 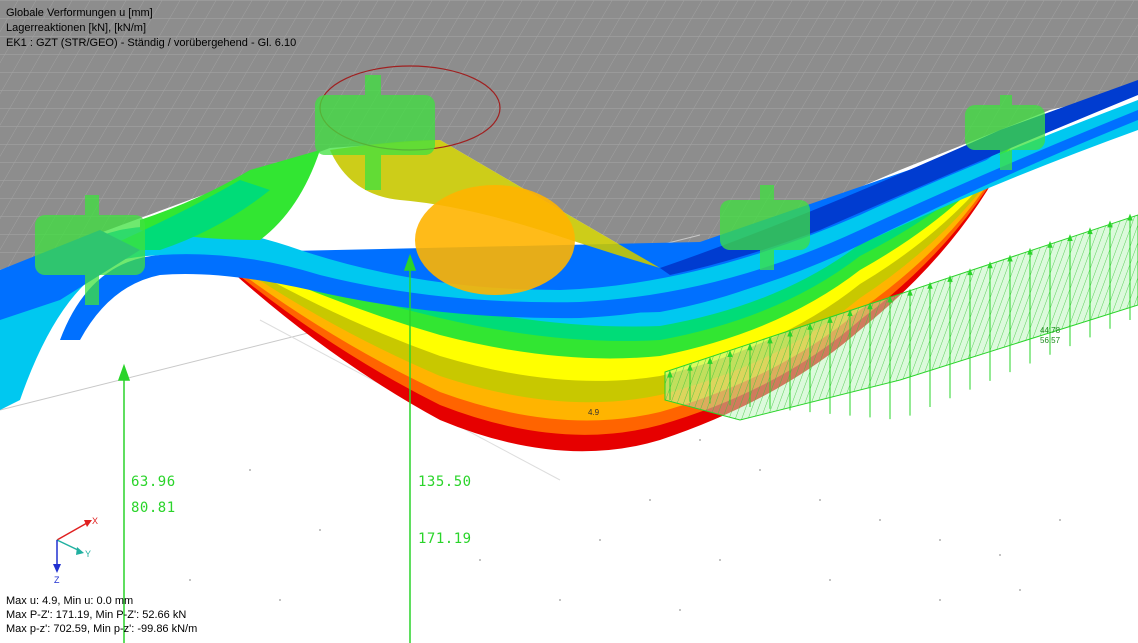 I want to click on reaction-left-value-1: 63.96, so click(x=153, y=482).